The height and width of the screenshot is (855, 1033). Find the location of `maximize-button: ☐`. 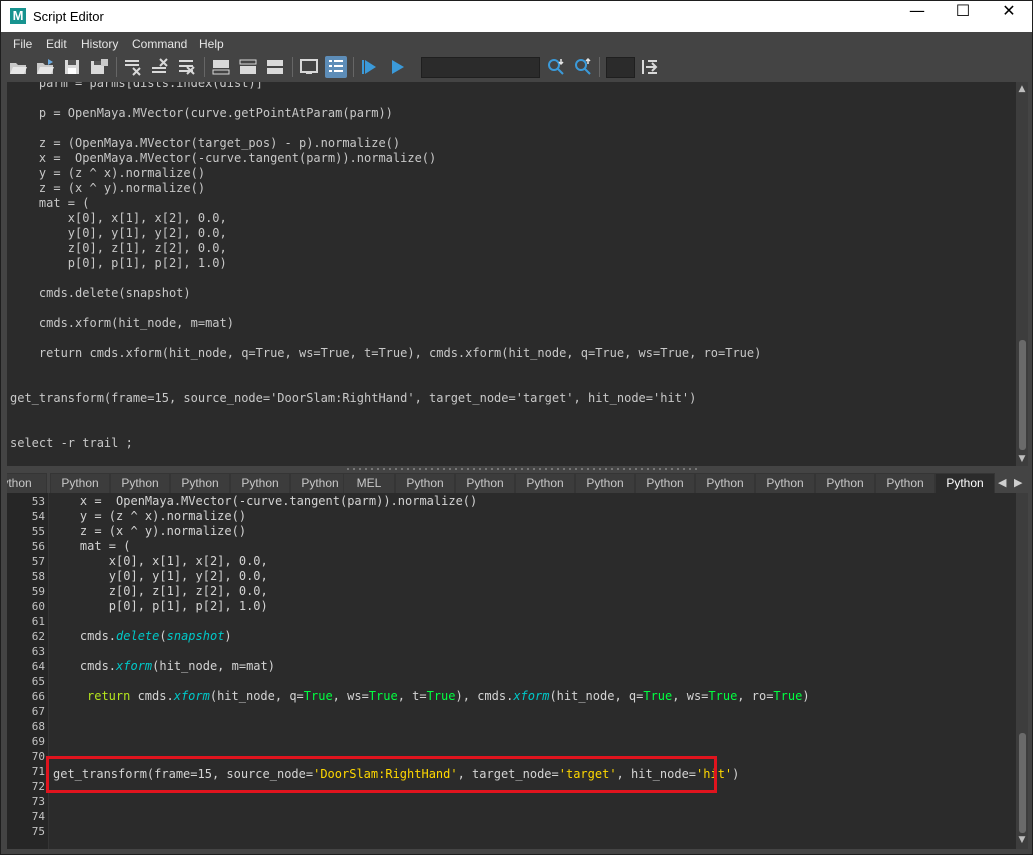

maximize-button: ☐ is located at coordinates (963, 16).